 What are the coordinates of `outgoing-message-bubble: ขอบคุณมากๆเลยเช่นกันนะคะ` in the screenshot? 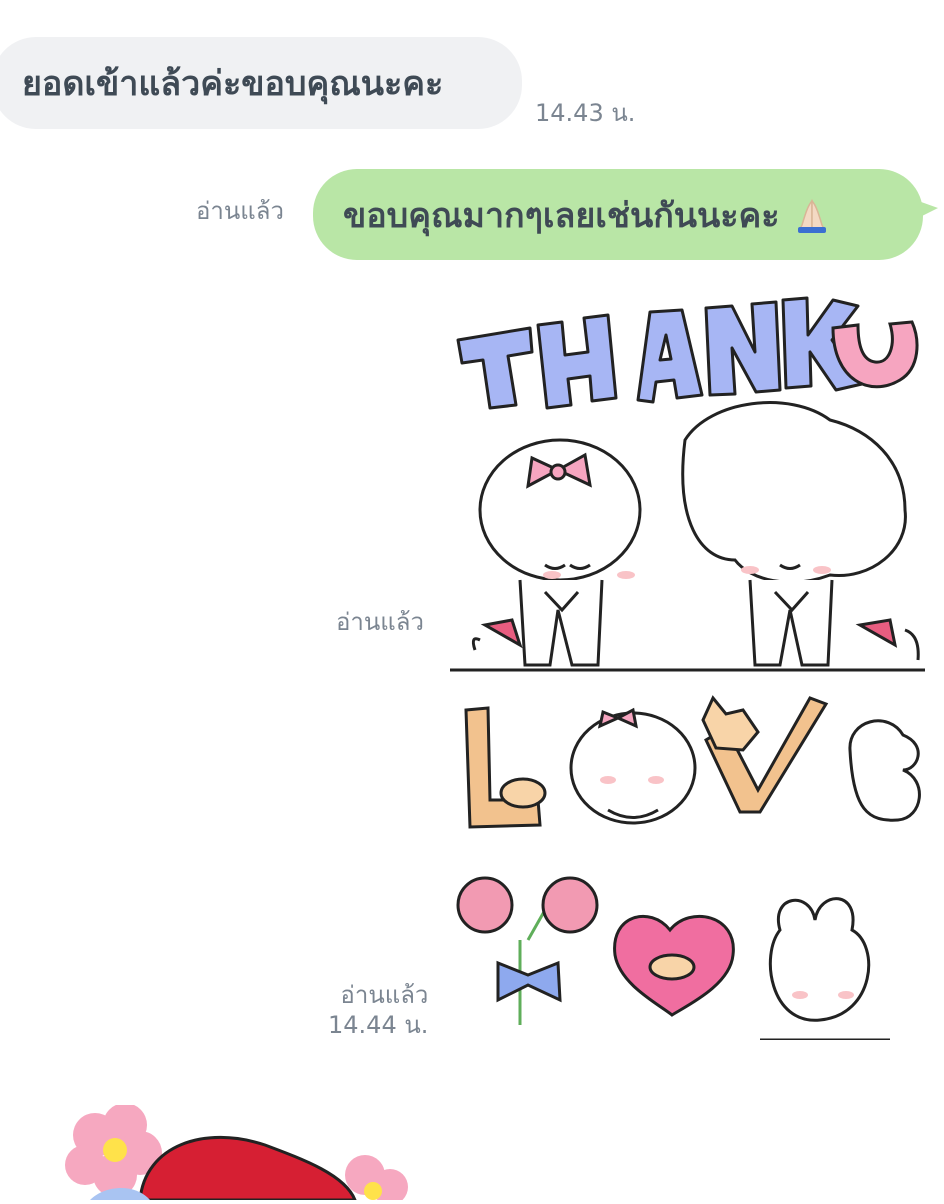 It's located at (618, 214).